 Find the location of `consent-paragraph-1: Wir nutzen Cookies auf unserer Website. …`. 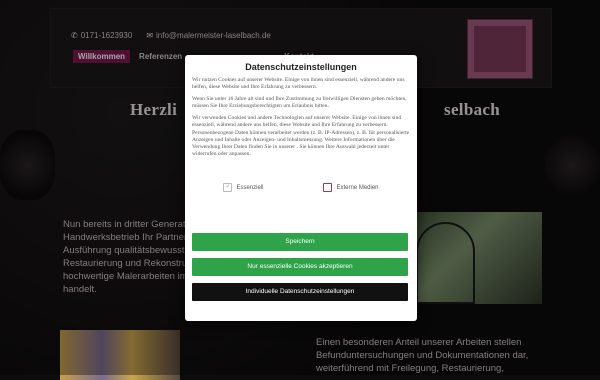

consent-paragraph-1: Wir nutzen Cookies auf unserer Website. … is located at coordinates (298, 84).